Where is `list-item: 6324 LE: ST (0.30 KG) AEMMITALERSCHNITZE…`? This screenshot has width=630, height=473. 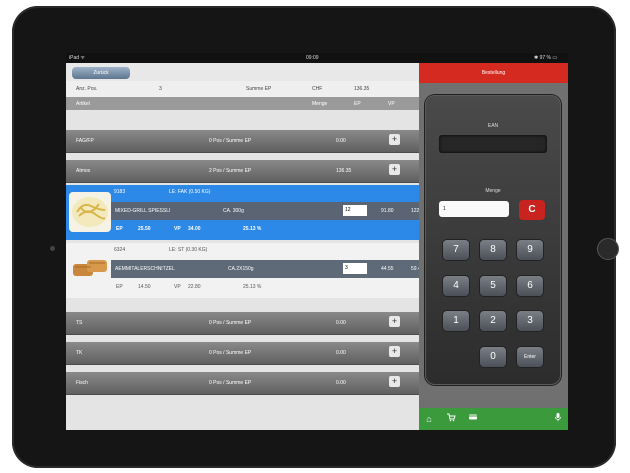 list-item: 6324 LE: ST (0.30 KG) AEMMITALERSCHNITZE… is located at coordinates (258, 270).